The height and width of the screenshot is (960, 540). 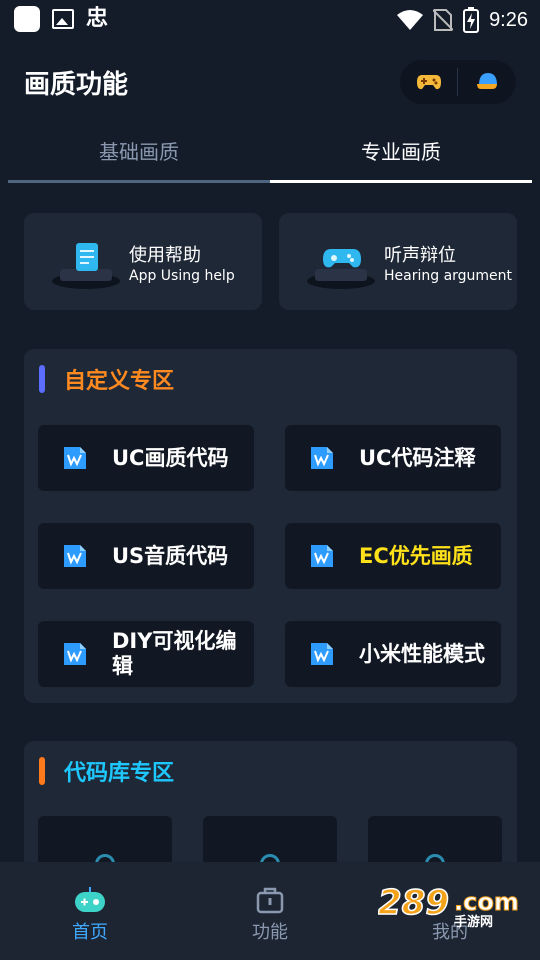 What do you see at coordinates (63, 19) in the screenshot?
I see `image-notification-icon` at bounding box center [63, 19].